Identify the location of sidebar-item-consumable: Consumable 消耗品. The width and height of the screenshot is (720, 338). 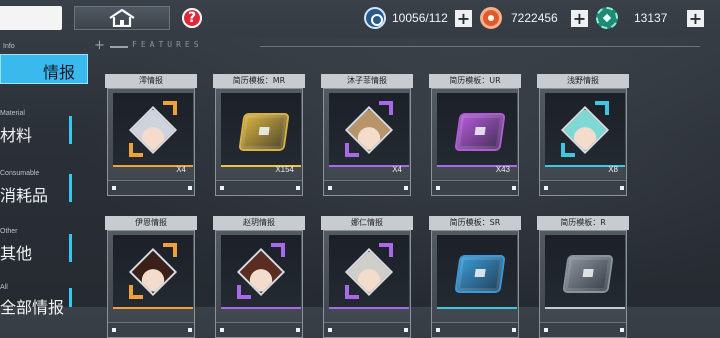
(38, 188).